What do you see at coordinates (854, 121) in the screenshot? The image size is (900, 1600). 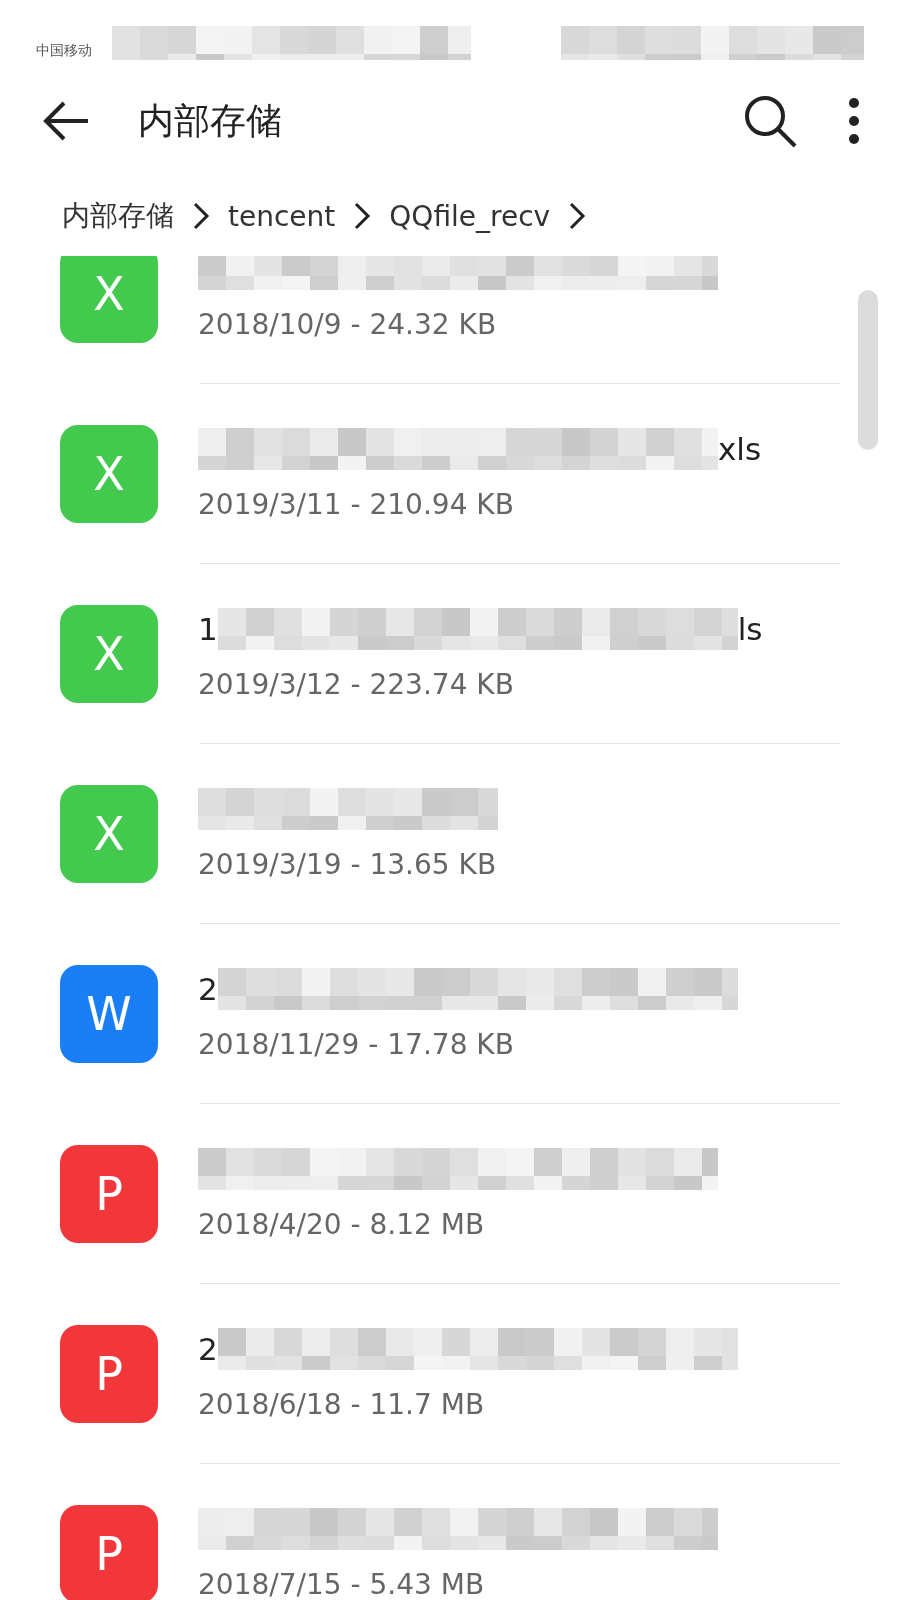 I see `more-menu-icon` at bounding box center [854, 121].